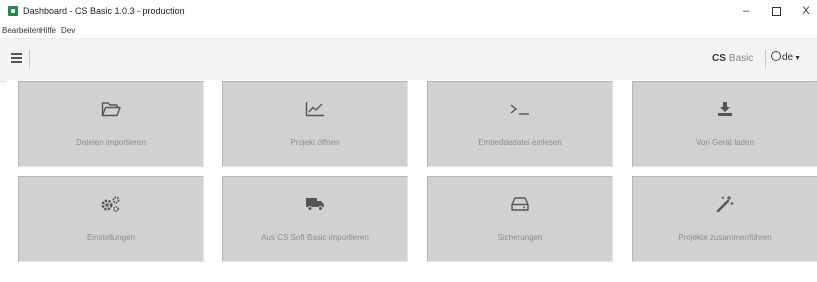  I want to click on tile-label: Projekt öffnen, so click(315, 142).